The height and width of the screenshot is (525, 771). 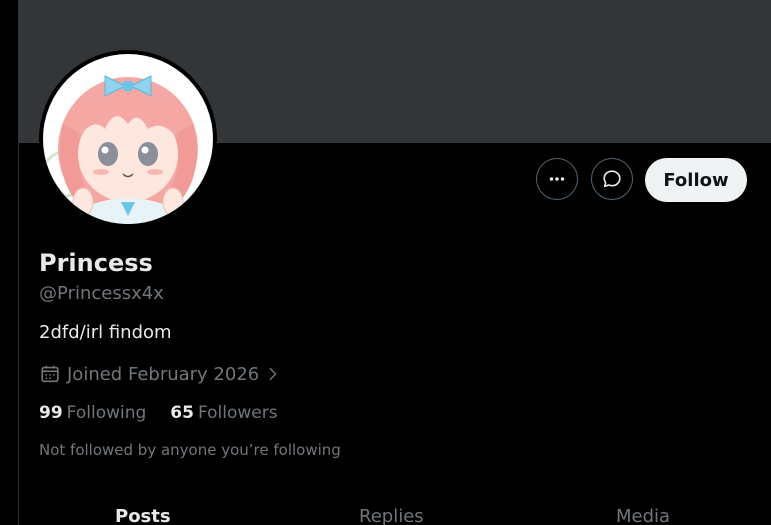 What do you see at coordinates (51, 413) in the screenshot?
I see `following-count: 99` at bounding box center [51, 413].